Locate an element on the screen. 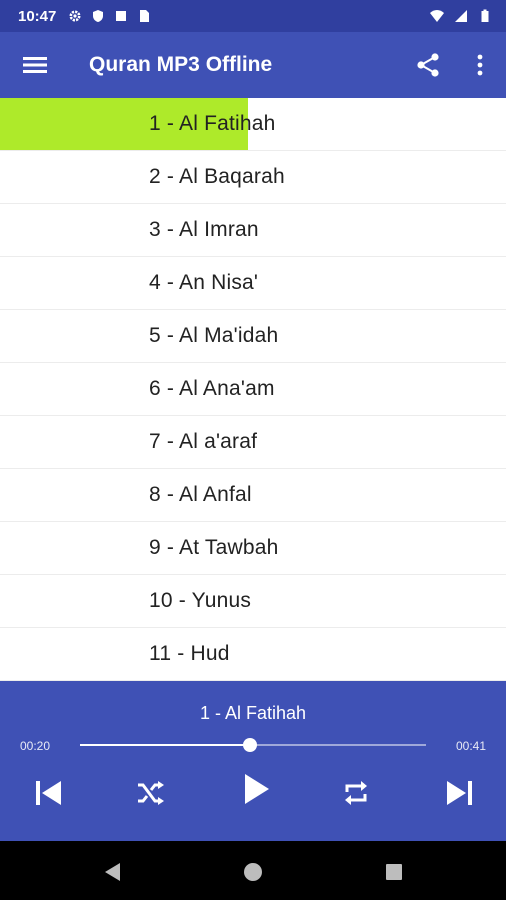  surah-list-item: 1 - Al Fatihah is located at coordinates (253, 124).